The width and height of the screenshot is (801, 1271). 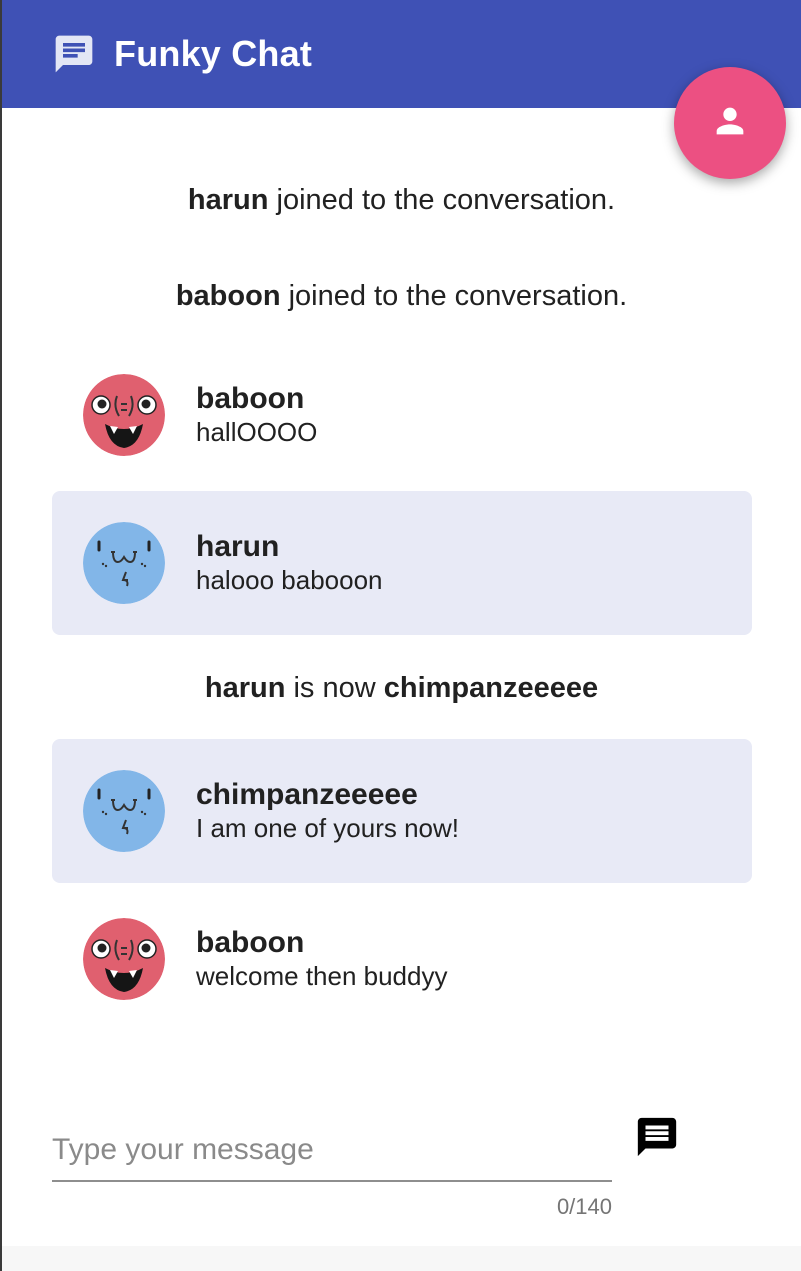 I want to click on send-message-icon, so click(x=657, y=1139).